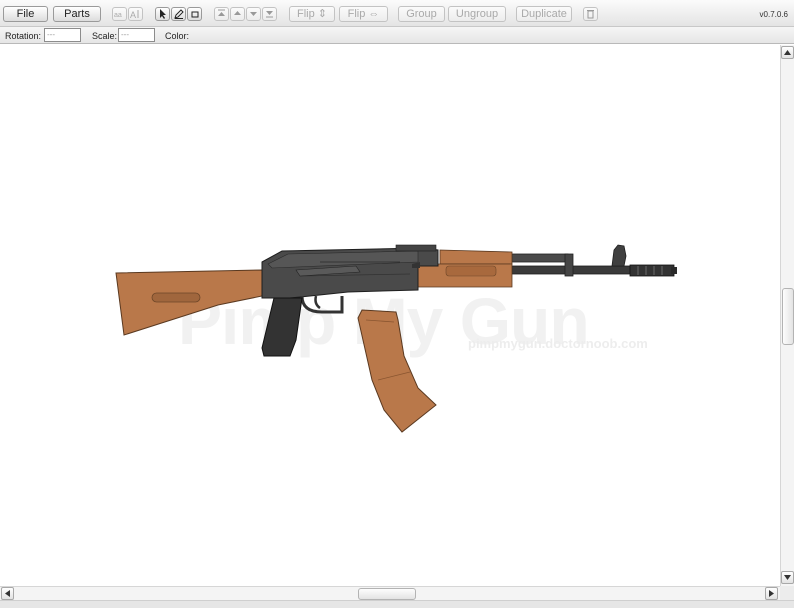  Describe the element at coordinates (652, 270) in the screenshot. I see `gun-part-muzzle-brake` at that location.